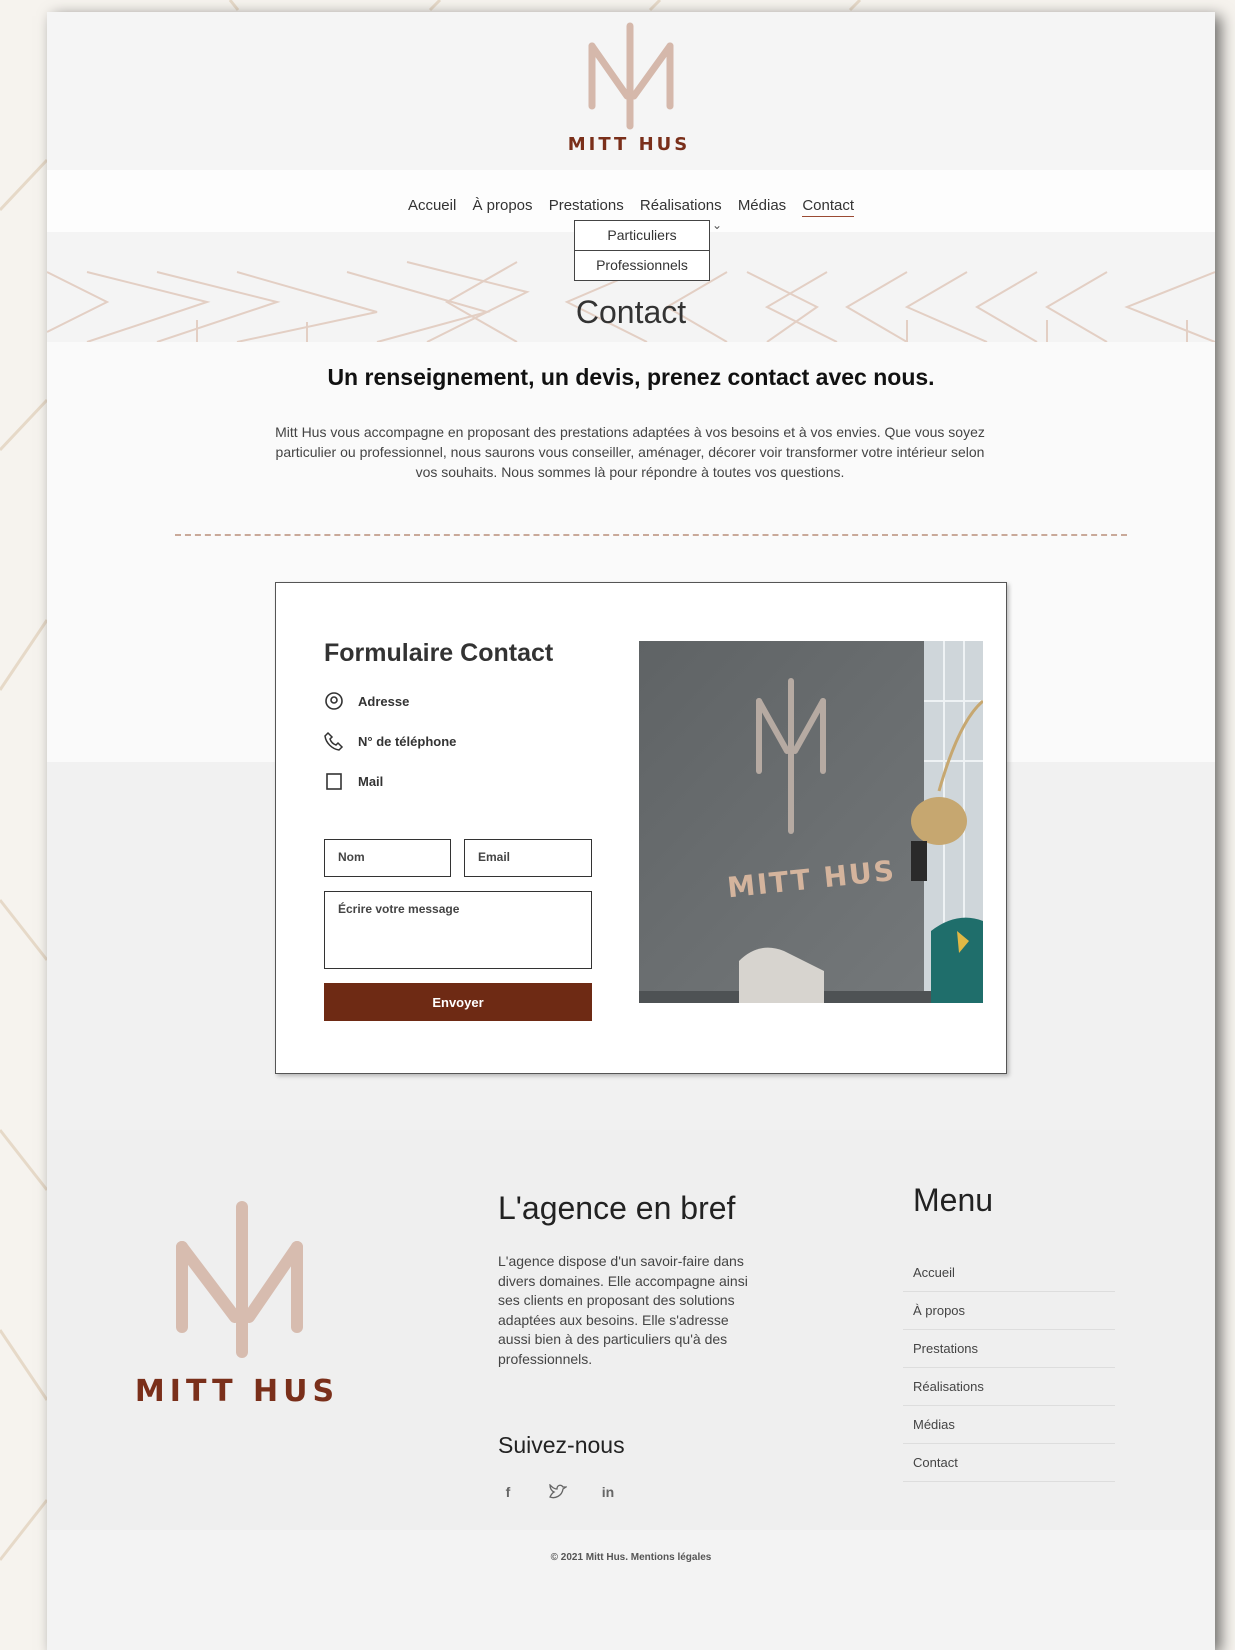 The height and width of the screenshot is (1650, 1235). I want to click on copyright: © 2021 Mitt Hus. Mentions légales, so click(631, 1557).